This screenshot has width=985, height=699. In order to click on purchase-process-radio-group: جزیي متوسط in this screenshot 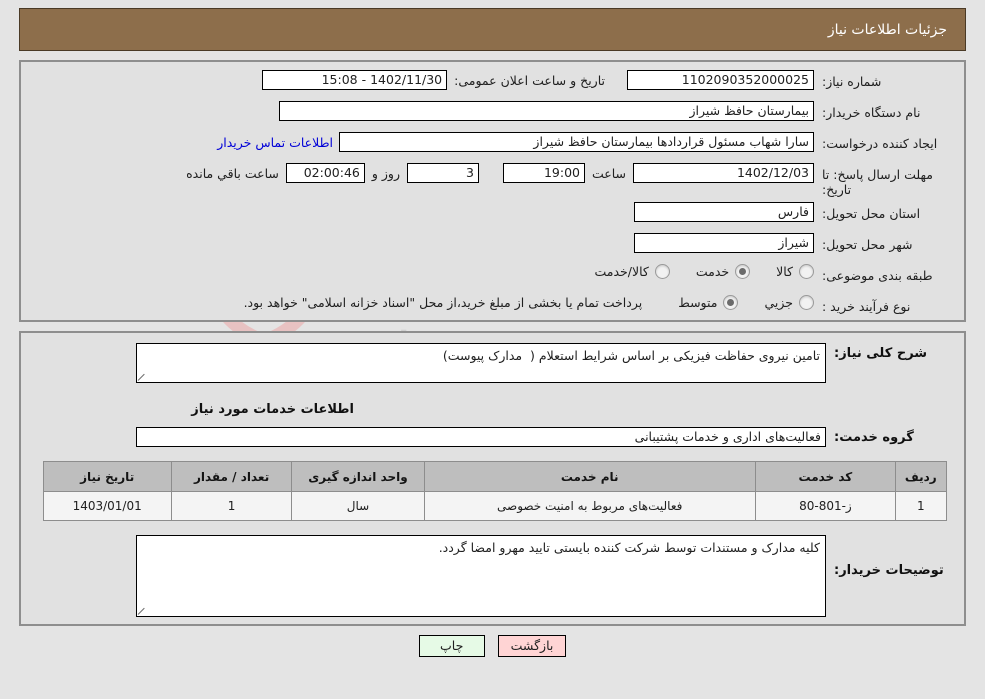, I will do `click(733, 302)`.